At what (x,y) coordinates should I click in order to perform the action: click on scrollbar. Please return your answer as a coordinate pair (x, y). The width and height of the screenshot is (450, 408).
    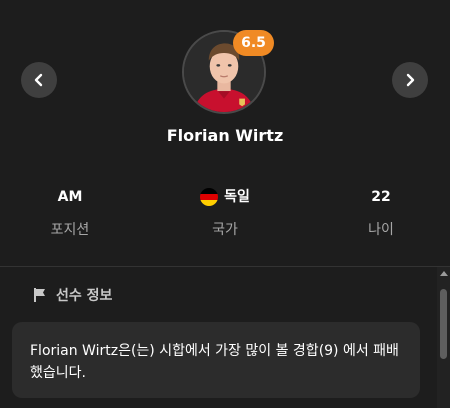
    Looking at the image, I should click on (443, 337).